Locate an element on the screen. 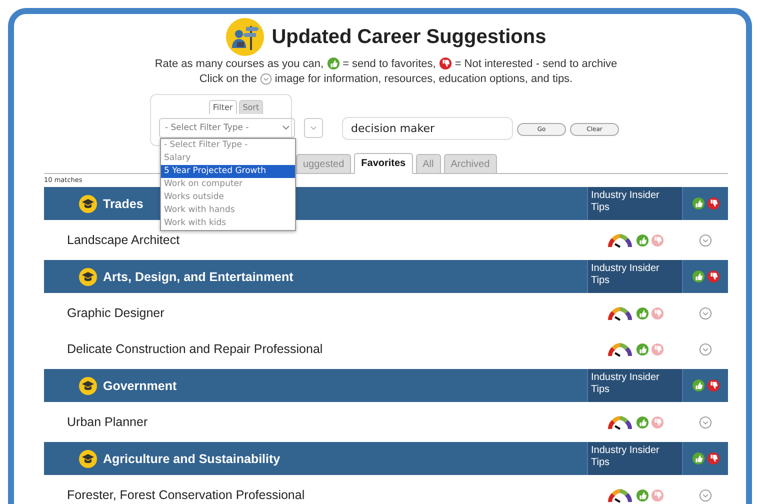  filter-type-select: - Select Filter Type - is located at coordinates (227, 128).